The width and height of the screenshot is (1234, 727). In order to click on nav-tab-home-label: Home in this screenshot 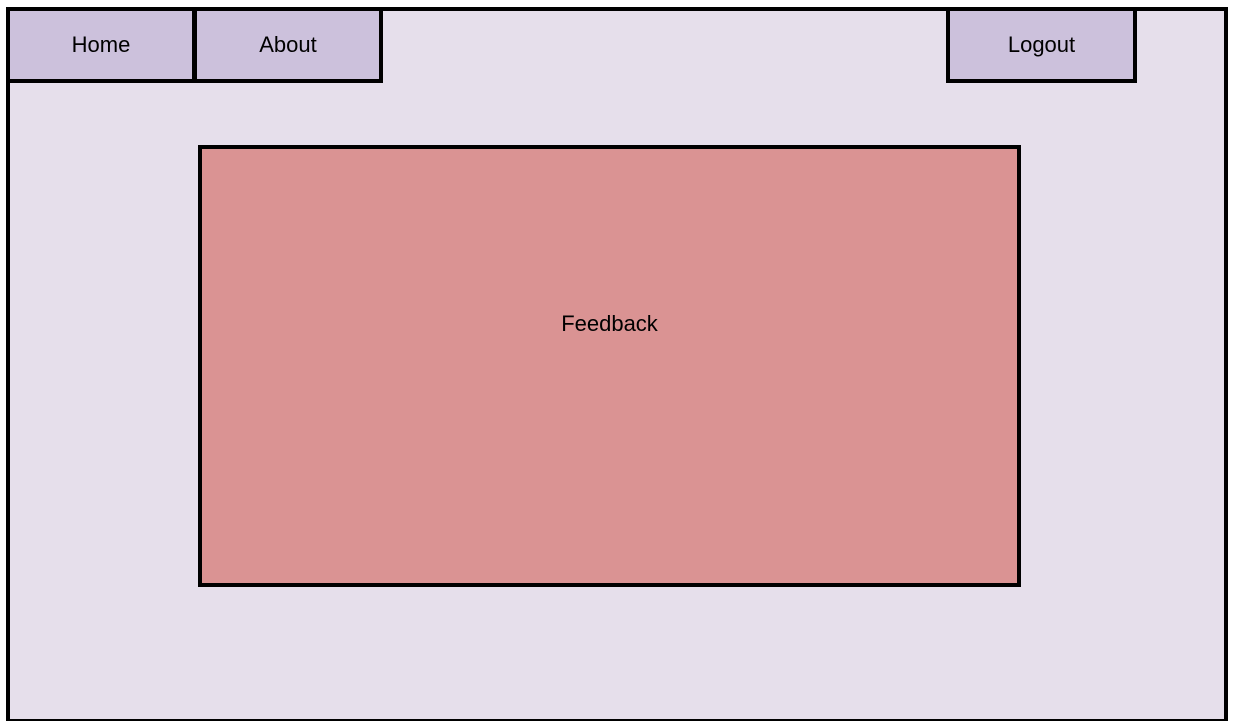, I will do `click(101, 44)`.